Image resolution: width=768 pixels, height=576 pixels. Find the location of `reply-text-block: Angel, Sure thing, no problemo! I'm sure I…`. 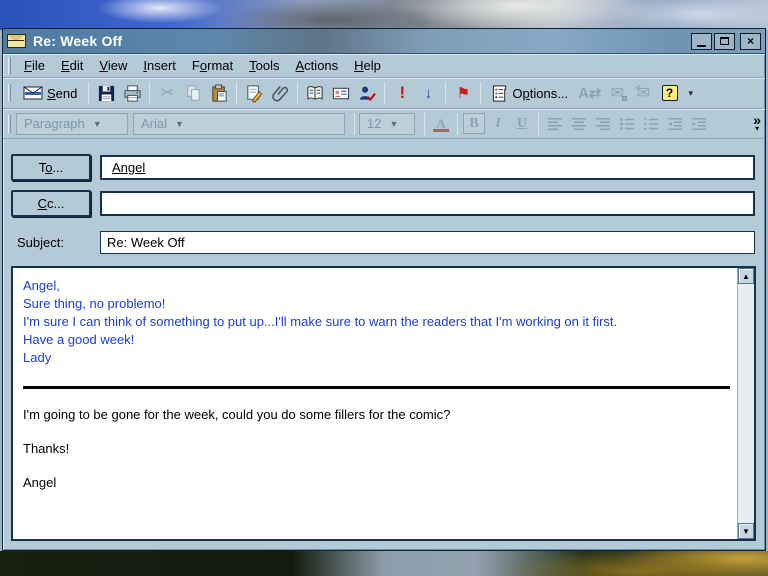

reply-text-block: Angel, Sure thing, no problemo! I'm sure I… is located at coordinates (377, 322).